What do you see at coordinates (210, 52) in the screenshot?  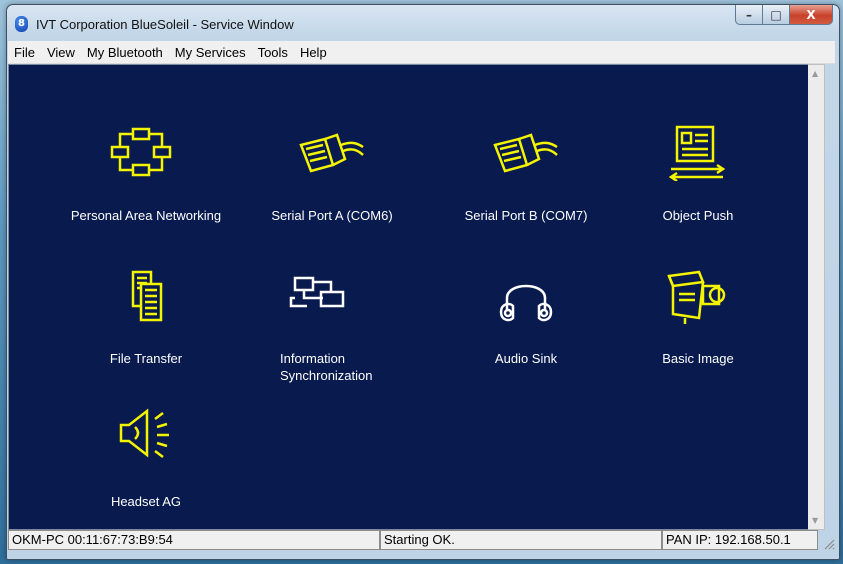 I see `menu-my-services: My Services` at bounding box center [210, 52].